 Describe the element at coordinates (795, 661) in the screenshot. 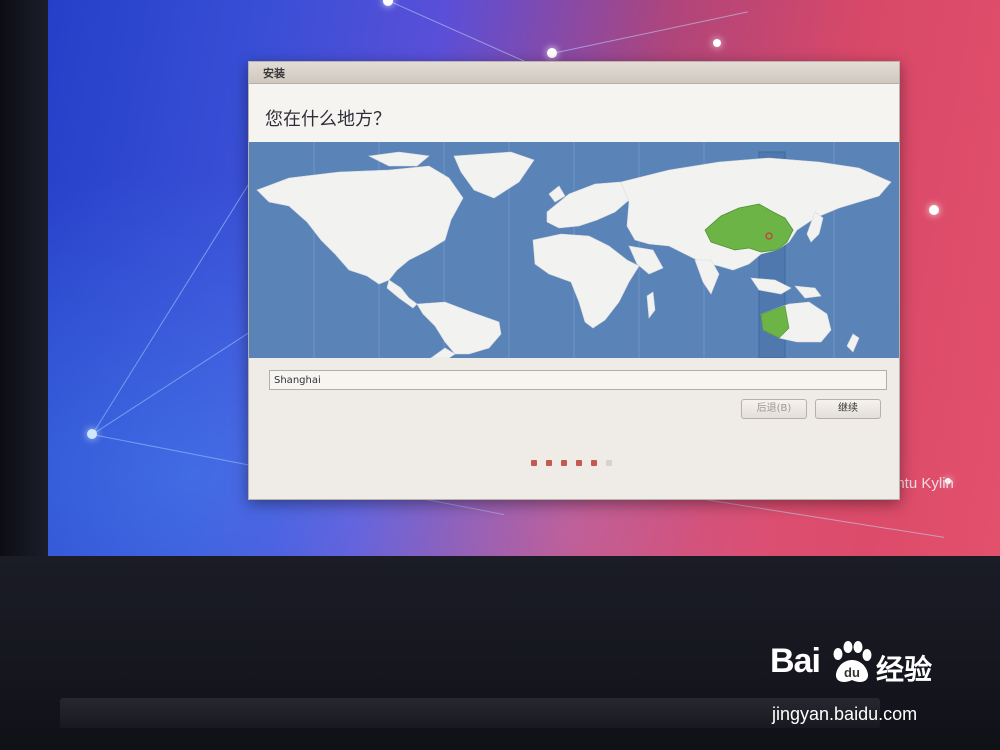

I see `watermark-logo-text: Bai` at that location.